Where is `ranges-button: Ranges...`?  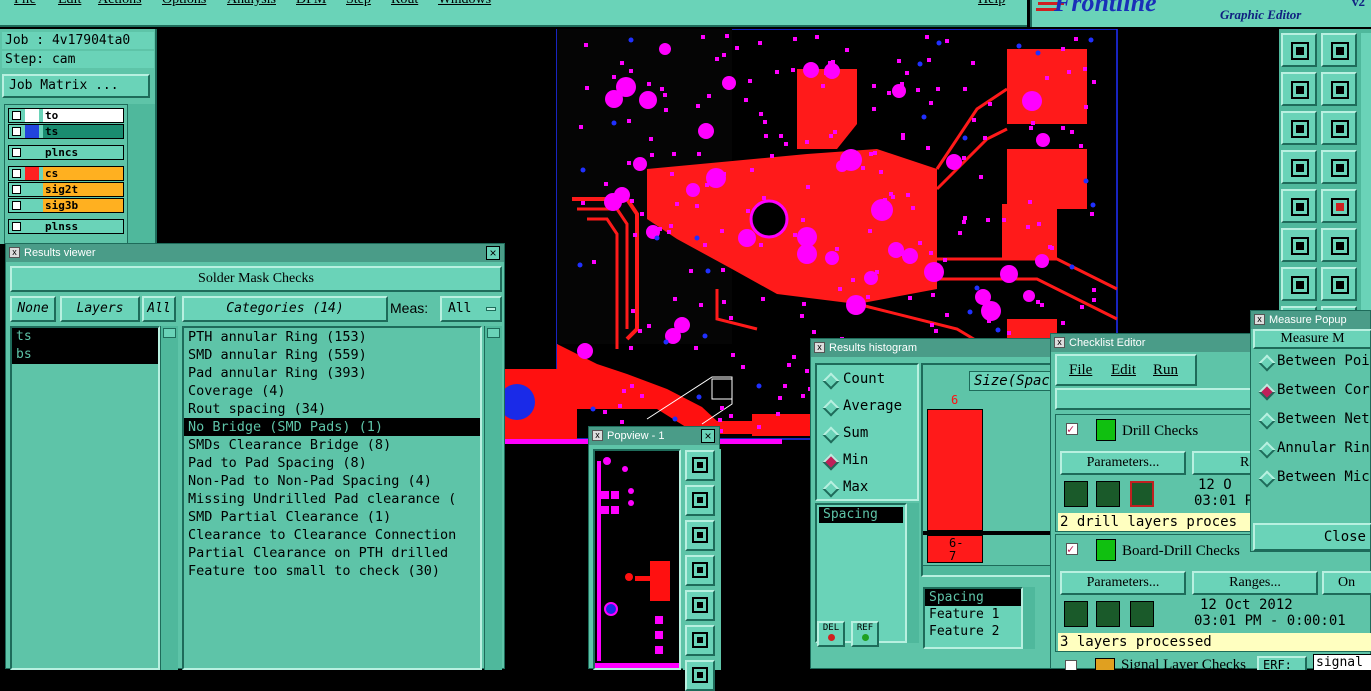 ranges-button: Ranges... is located at coordinates (1255, 583).